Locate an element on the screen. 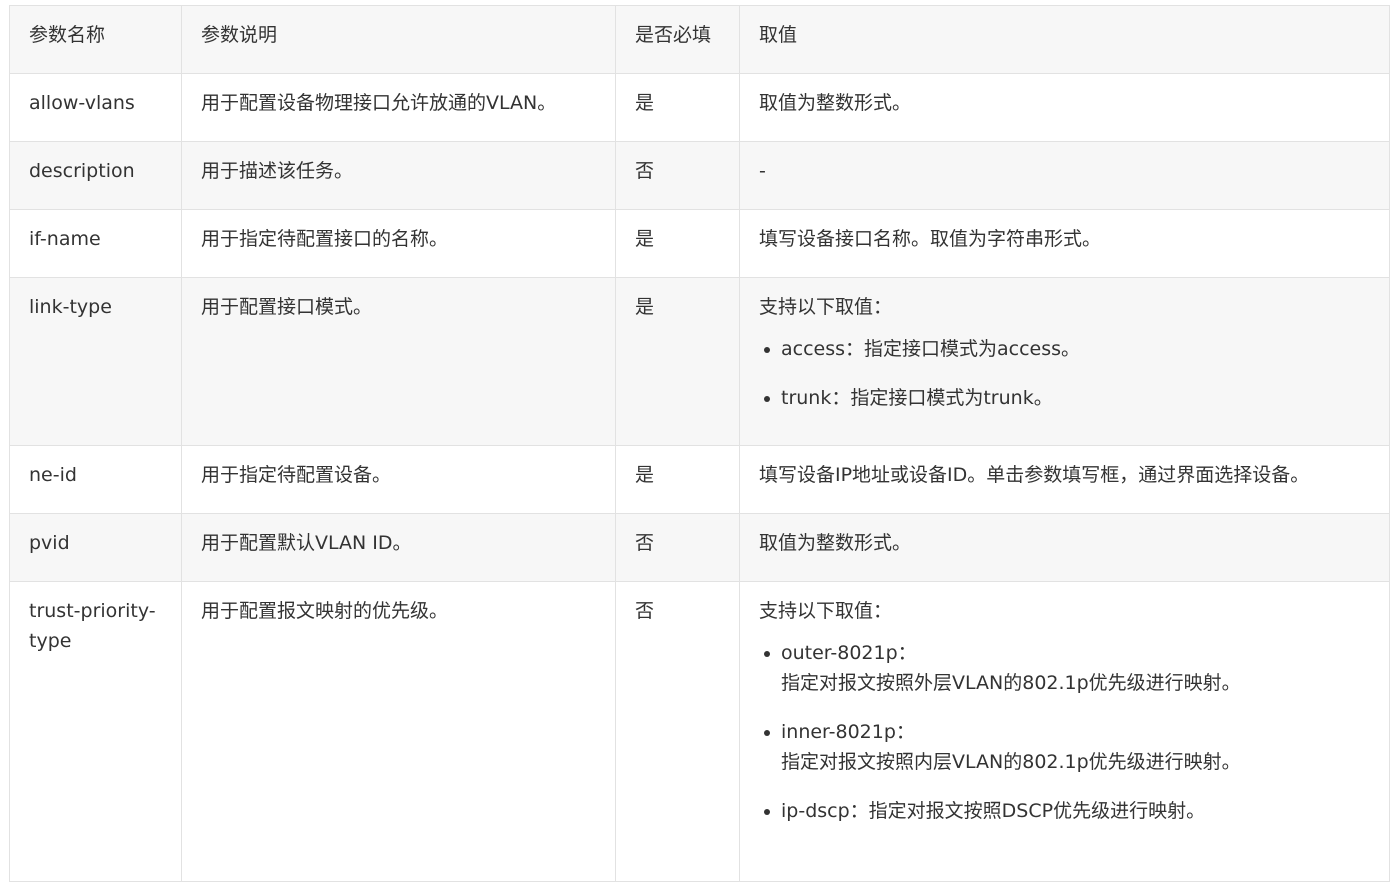 The image size is (1396, 882). param-desc: 用于配置设备物理接口允许放通的VLAN。 is located at coordinates (398, 107).